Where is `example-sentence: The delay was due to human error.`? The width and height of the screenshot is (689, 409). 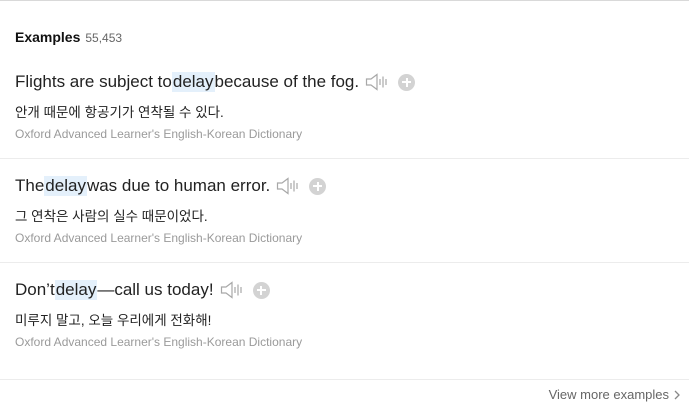
example-sentence: The delay was due to human error. is located at coordinates (171, 186).